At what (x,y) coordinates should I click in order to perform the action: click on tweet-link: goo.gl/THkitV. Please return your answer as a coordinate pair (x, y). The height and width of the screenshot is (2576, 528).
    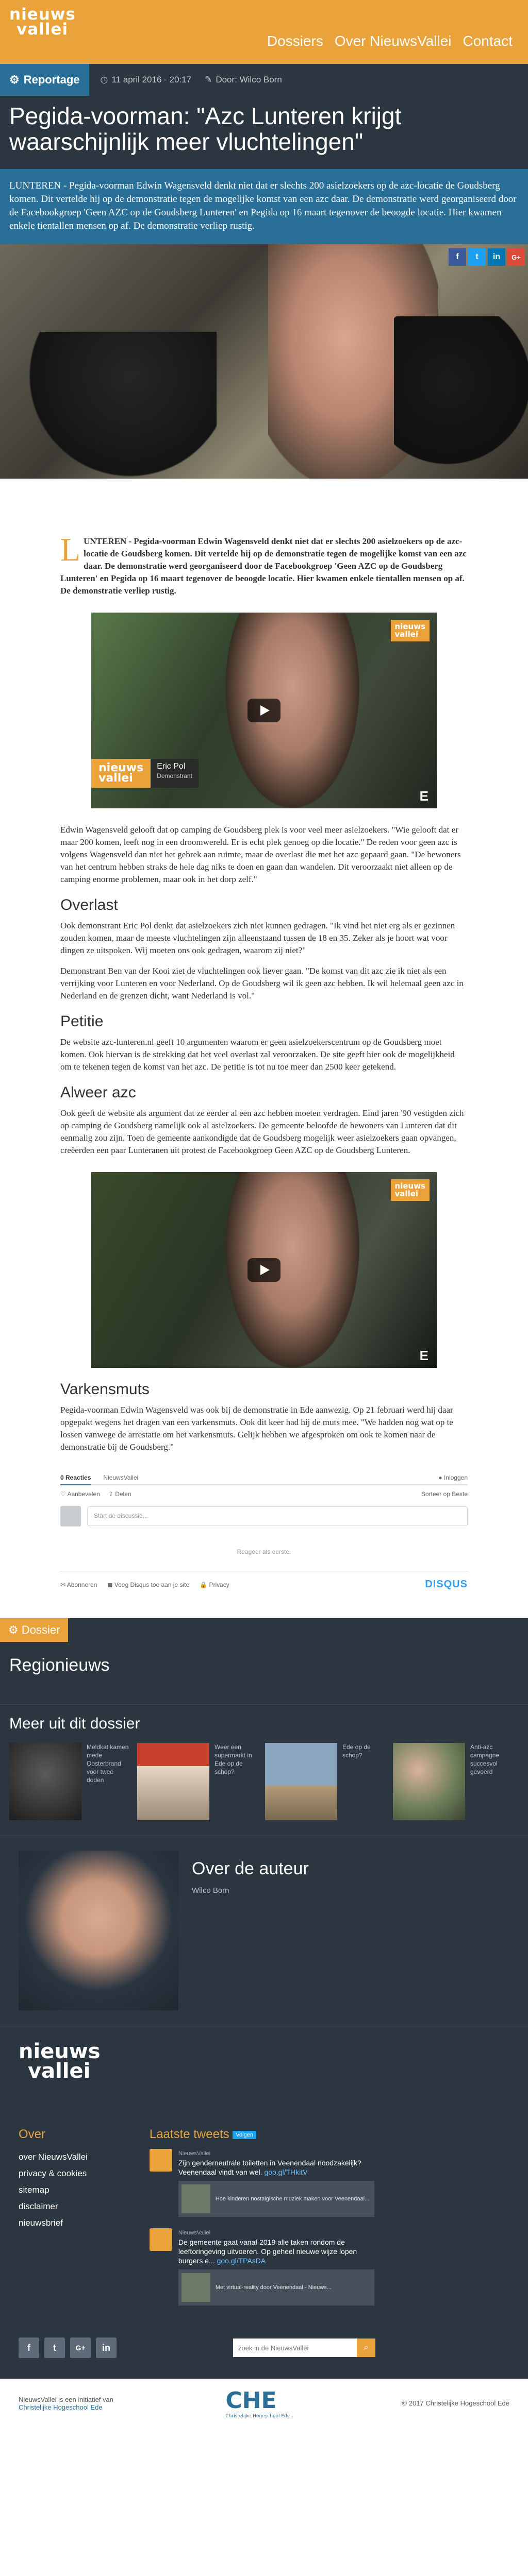
    Looking at the image, I should click on (285, 2172).